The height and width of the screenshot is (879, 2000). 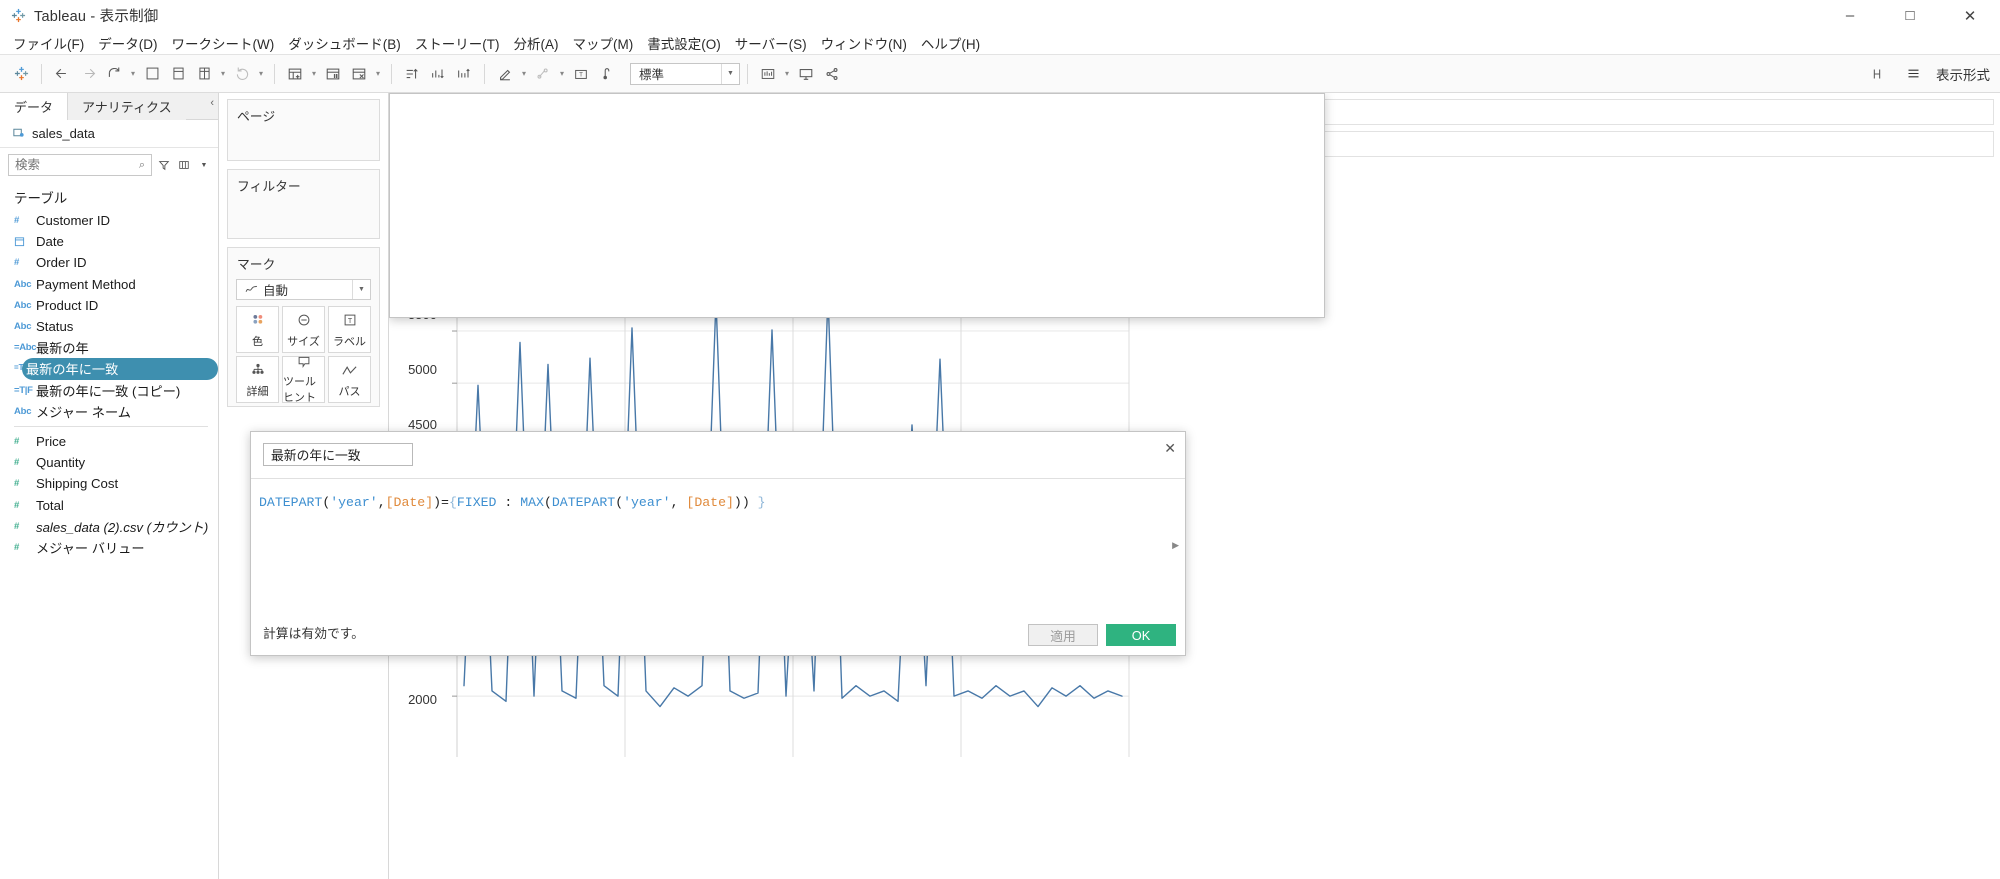 I want to click on labels-icon: T, so click(x=581, y=74).